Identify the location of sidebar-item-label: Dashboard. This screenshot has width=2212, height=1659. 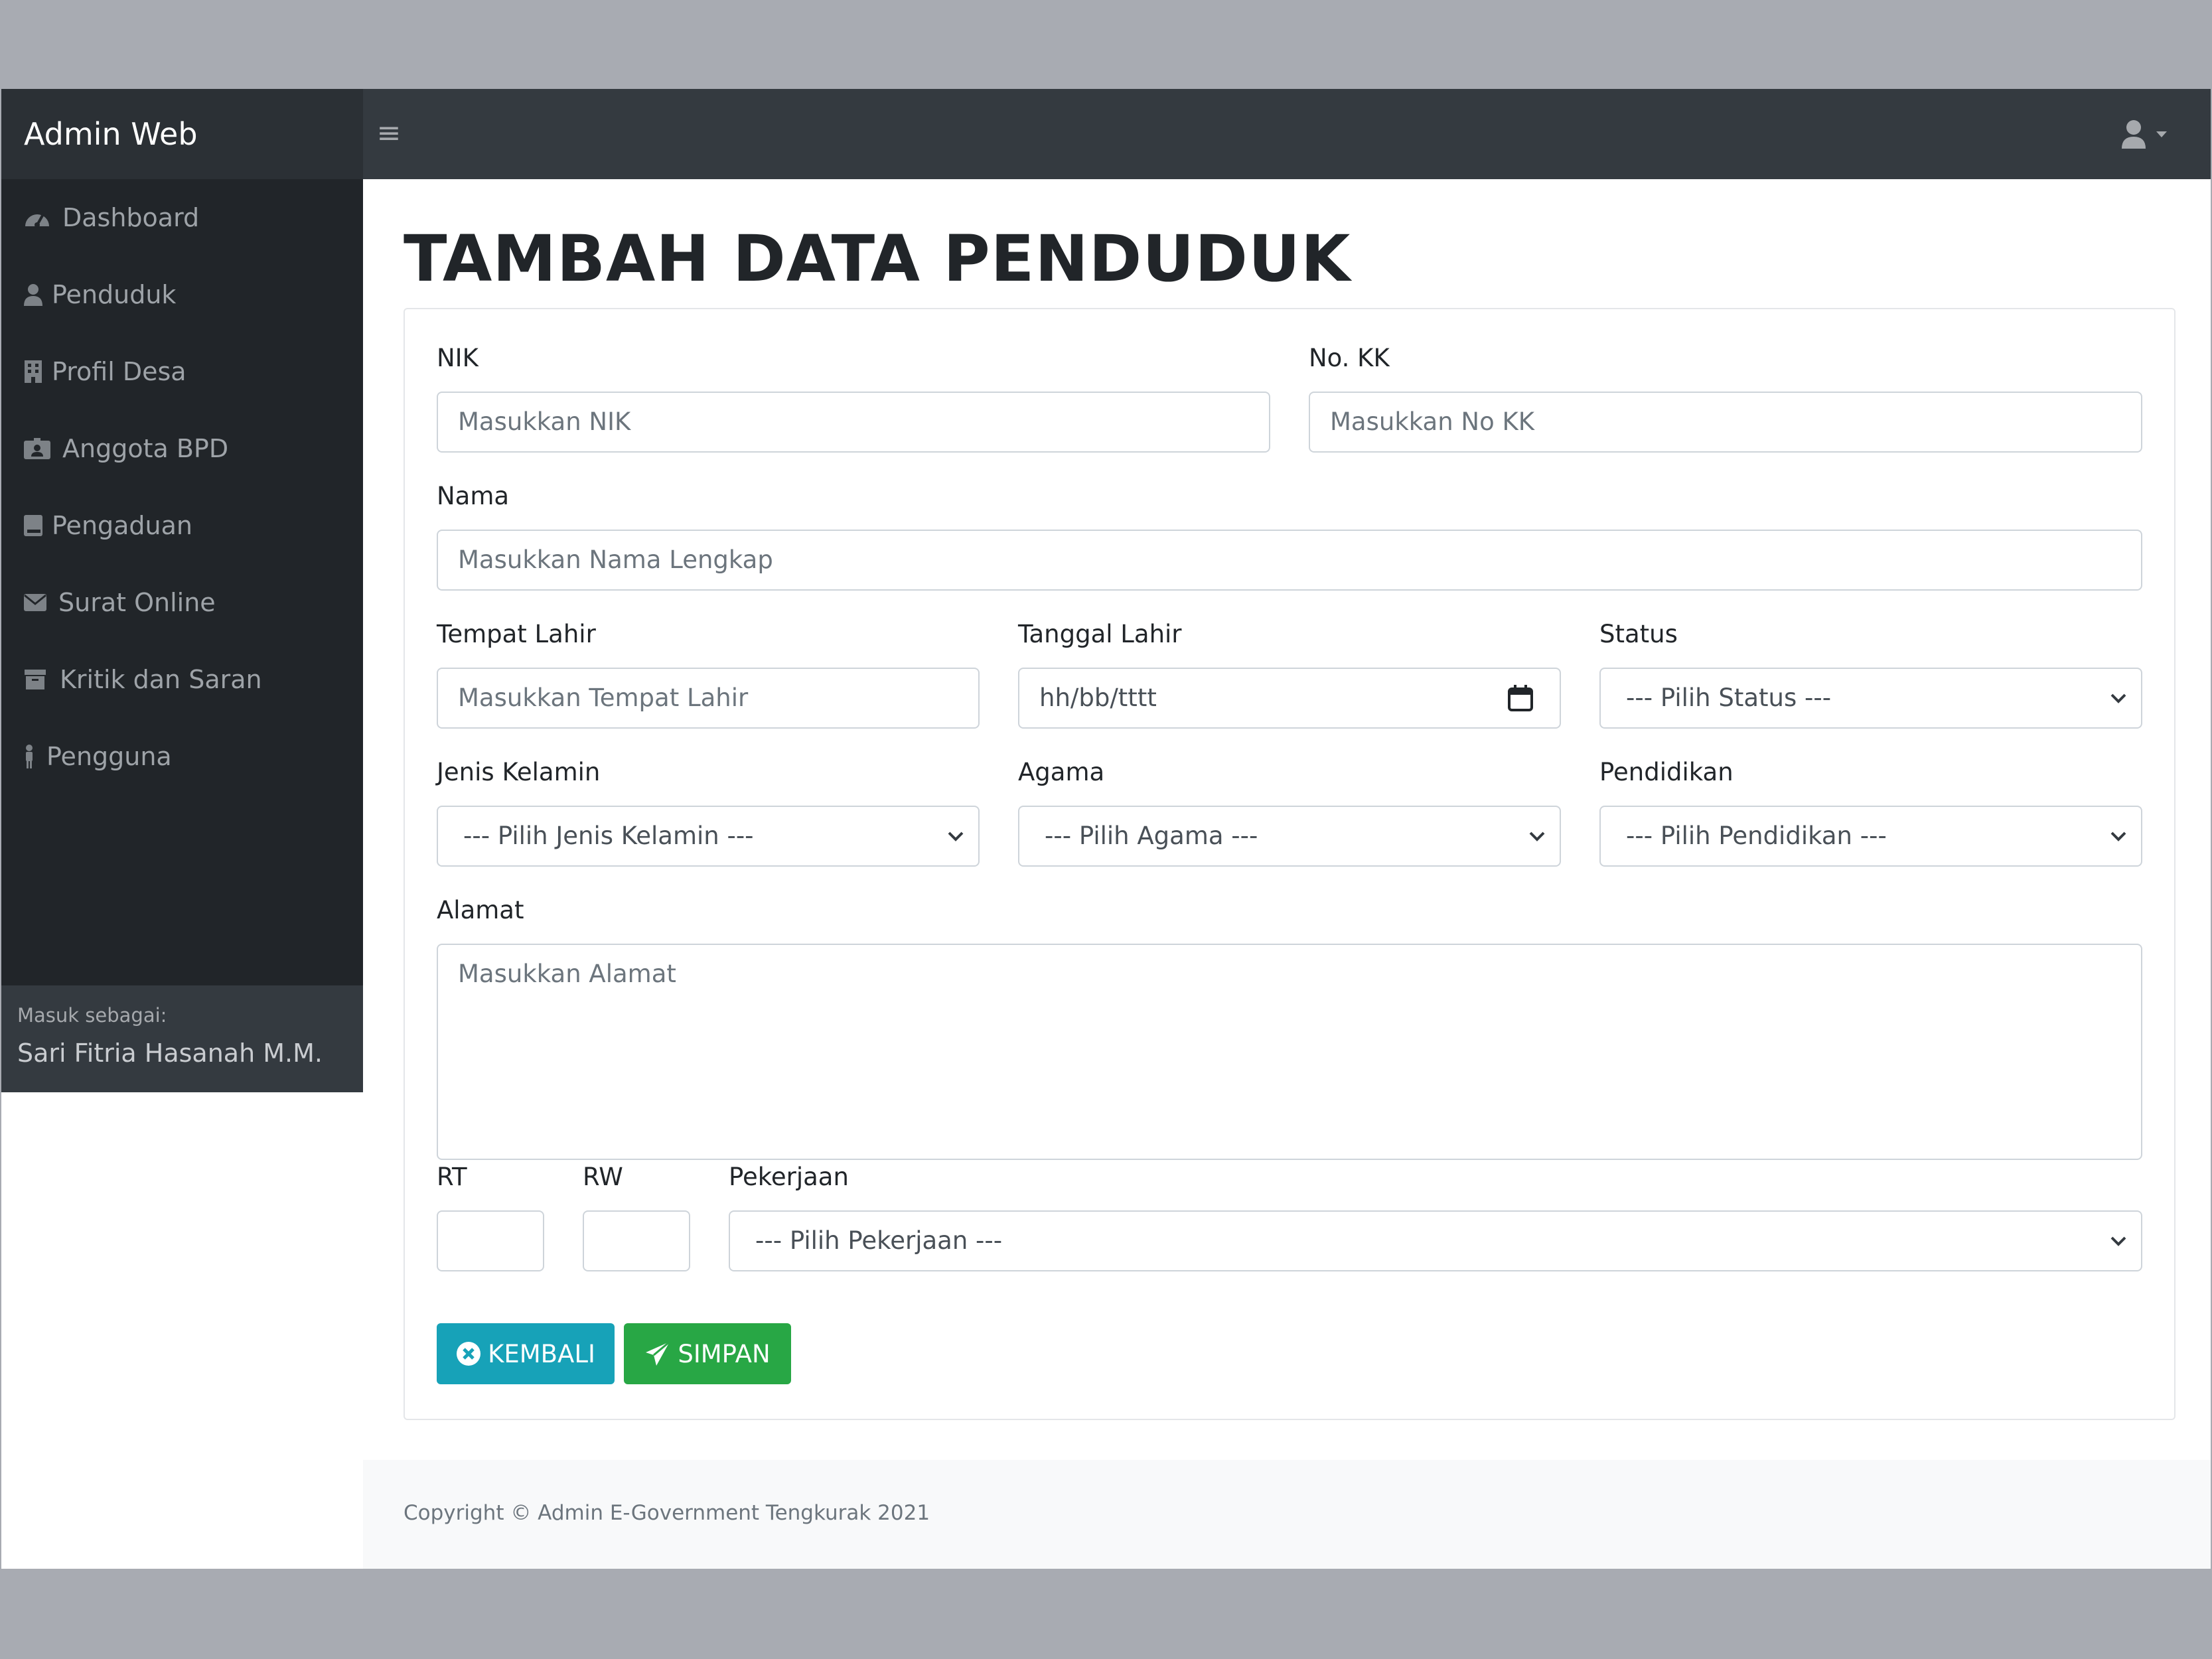
(131, 217).